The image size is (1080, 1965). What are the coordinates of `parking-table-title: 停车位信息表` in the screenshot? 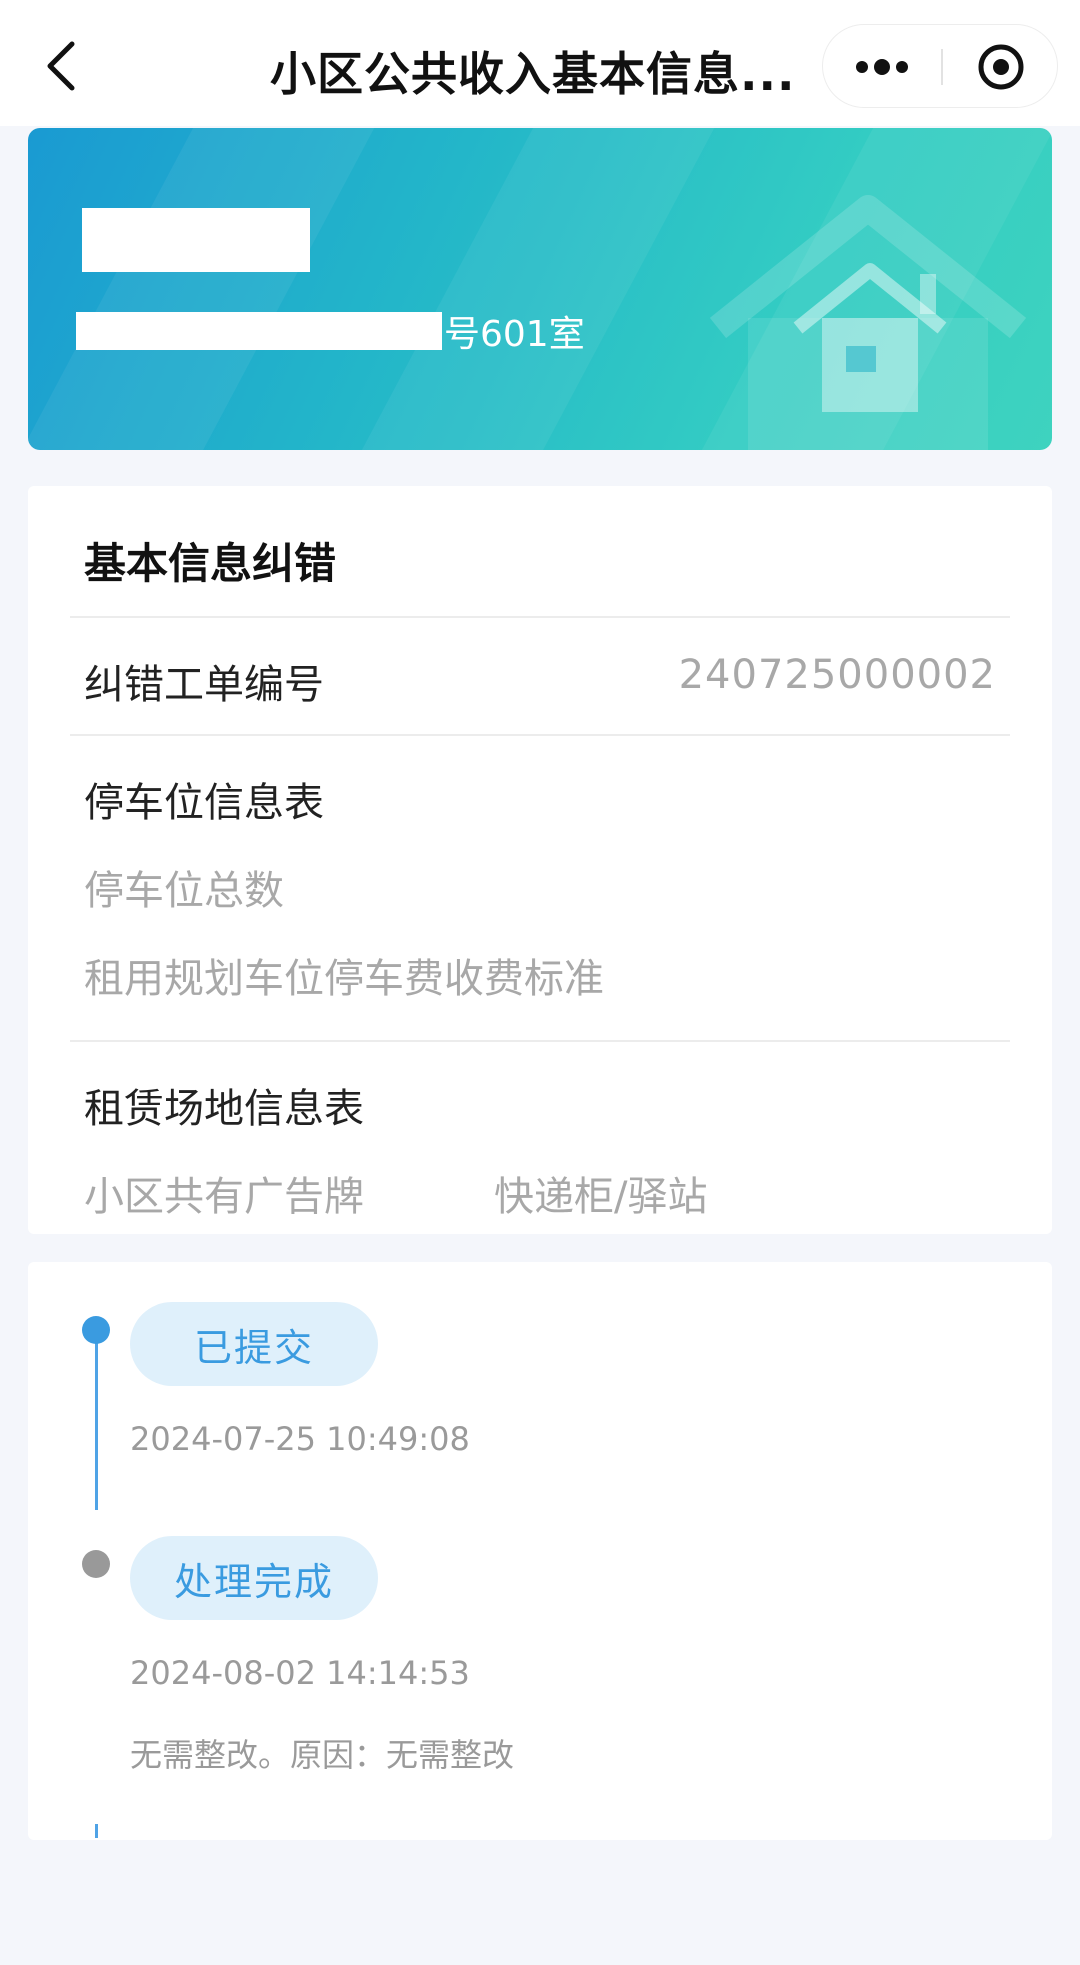 It's located at (204, 803).